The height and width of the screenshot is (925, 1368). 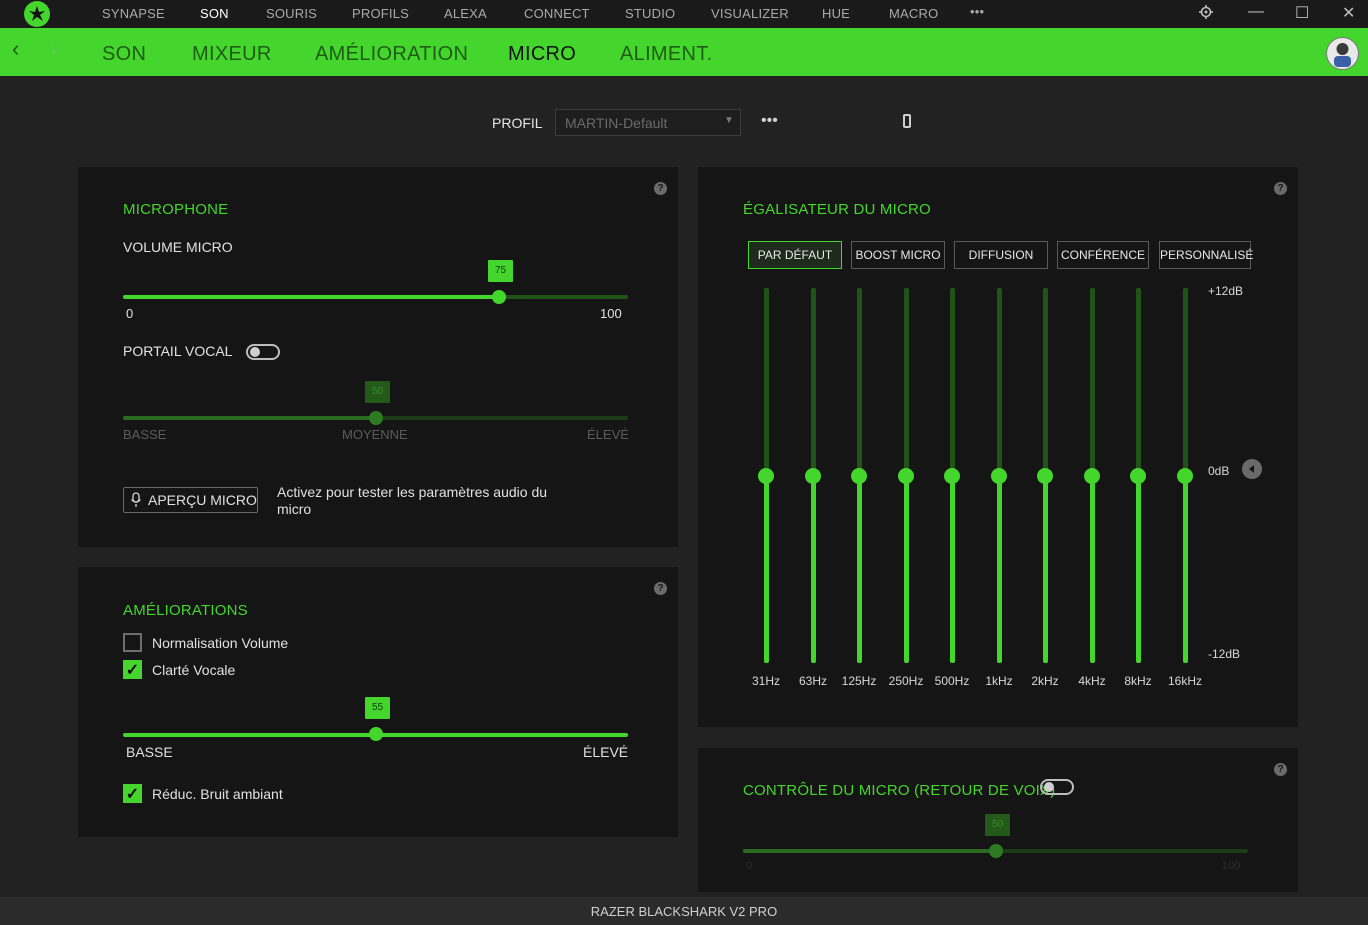 I want to click on gate-value-bubble: 50, so click(x=377, y=392).